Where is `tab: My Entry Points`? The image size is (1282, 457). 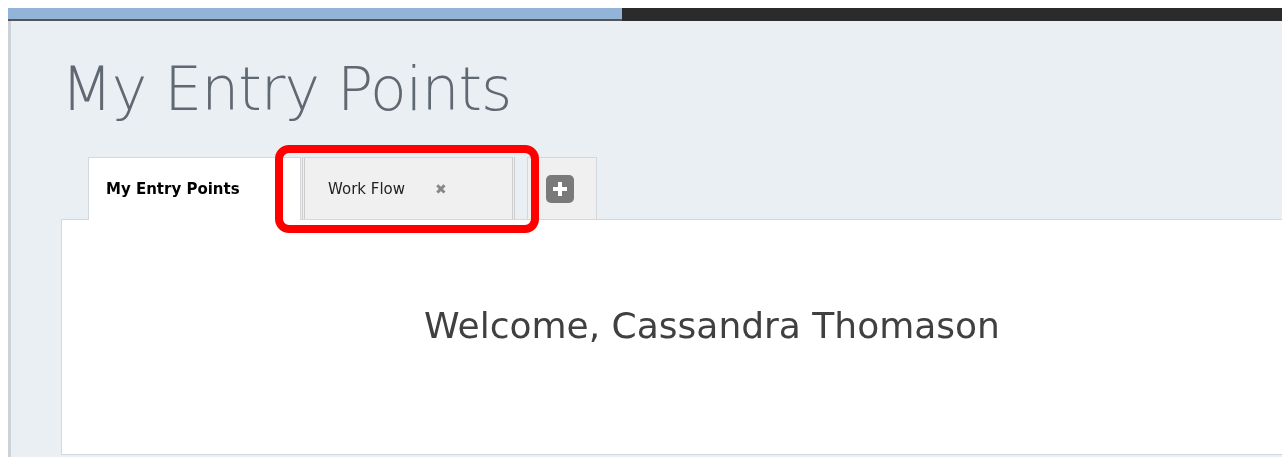 tab: My Entry Points is located at coordinates (194, 188).